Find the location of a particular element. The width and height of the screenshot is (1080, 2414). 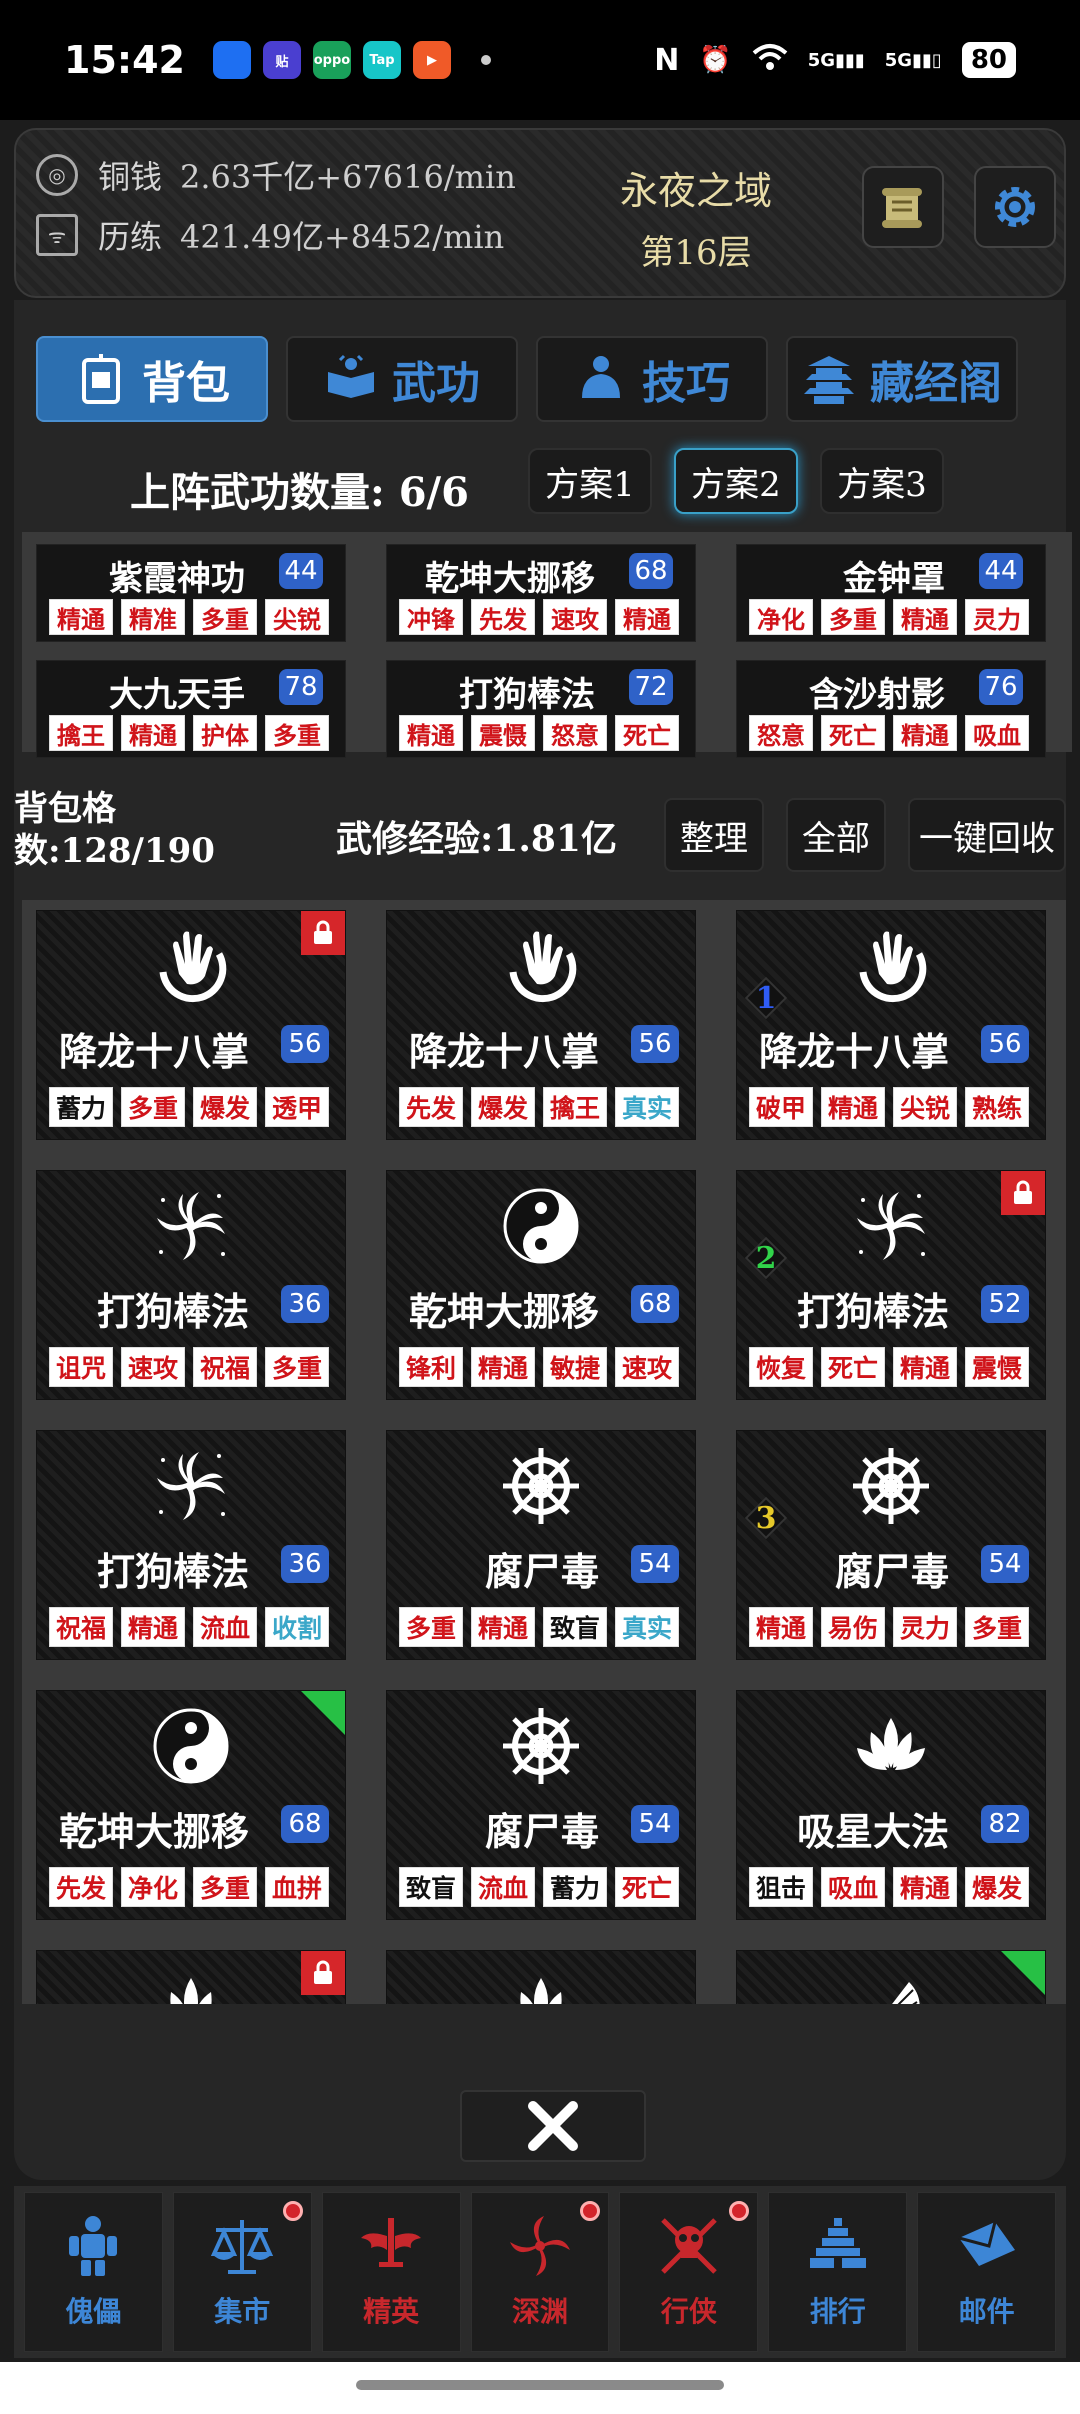

tab-1: 武功 is located at coordinates (402, 379).